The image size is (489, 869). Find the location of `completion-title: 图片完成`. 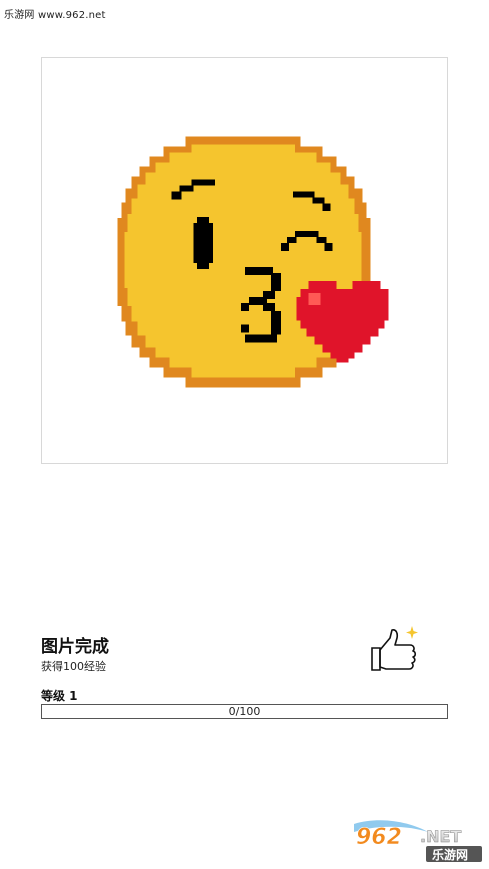

completion-title: 图片完成 is located at coordinates (75, 647).